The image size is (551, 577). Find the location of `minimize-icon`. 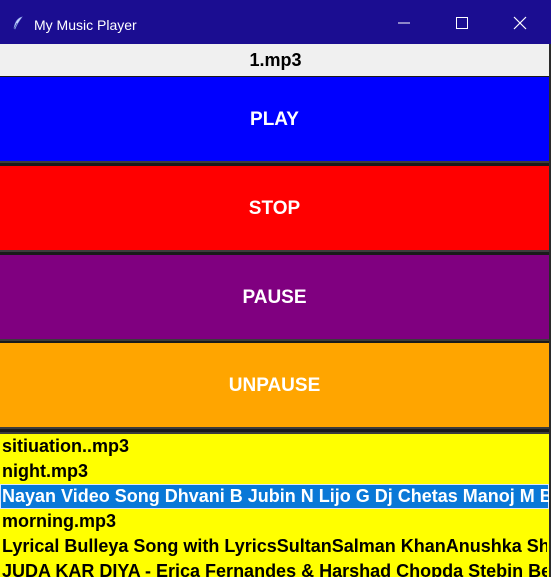

minimize-icon is located at coordinates (404, 23).